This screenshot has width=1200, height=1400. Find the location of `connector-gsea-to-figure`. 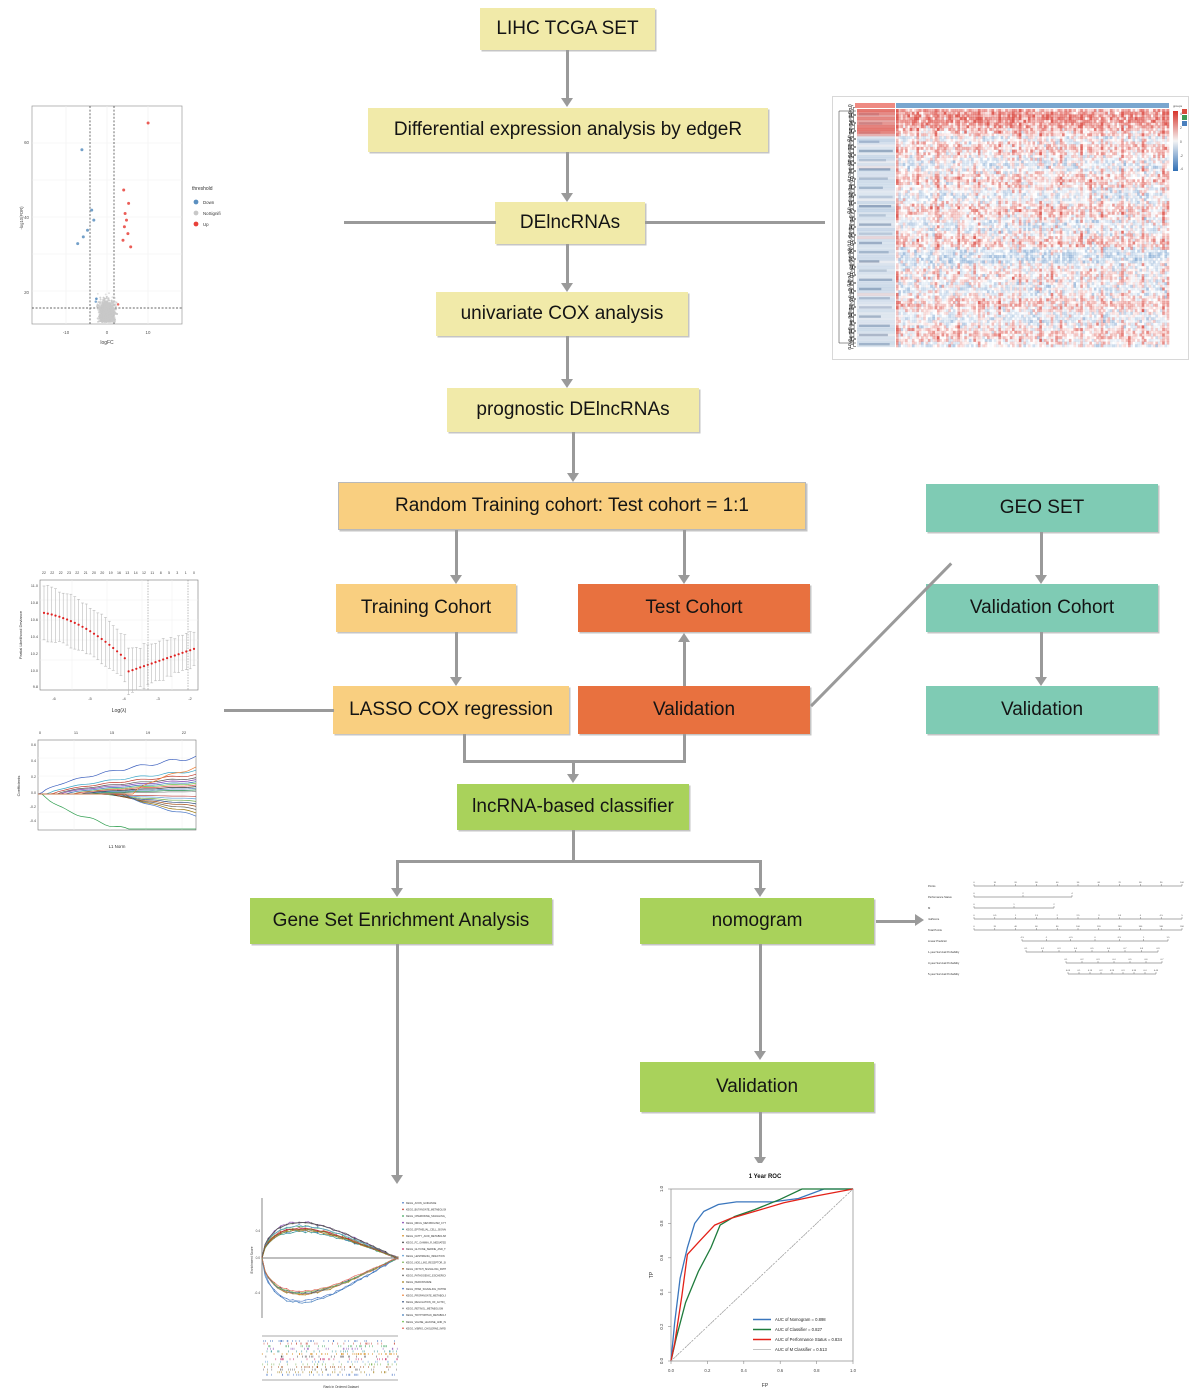

connector-gsea-to-figure is located at coordinates (397, 1060).